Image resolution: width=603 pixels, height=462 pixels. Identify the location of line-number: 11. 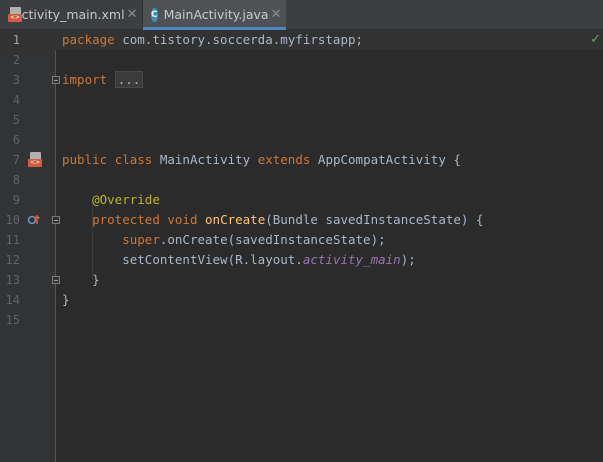
(12, 240).